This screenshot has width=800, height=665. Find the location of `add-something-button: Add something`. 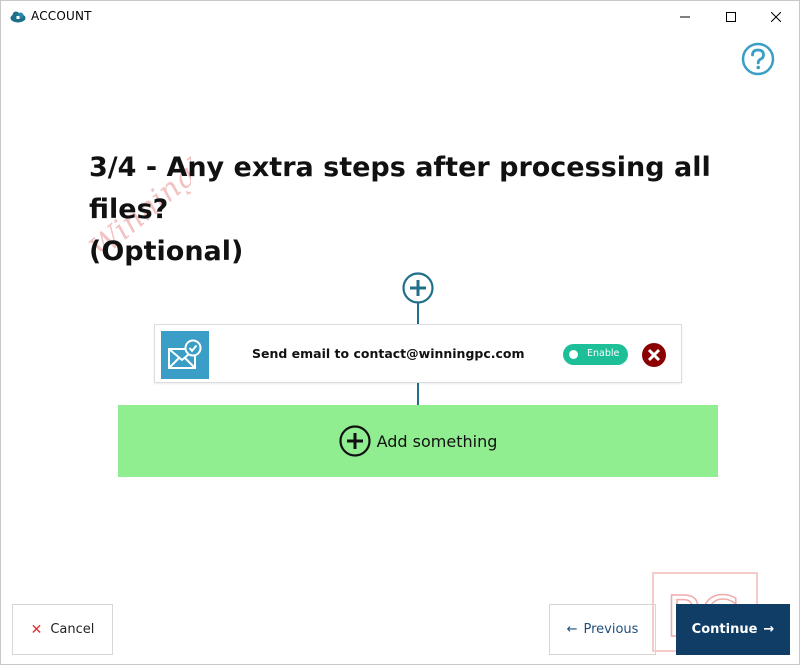

add-something-button: Add something is located at coordinates (418, 441).